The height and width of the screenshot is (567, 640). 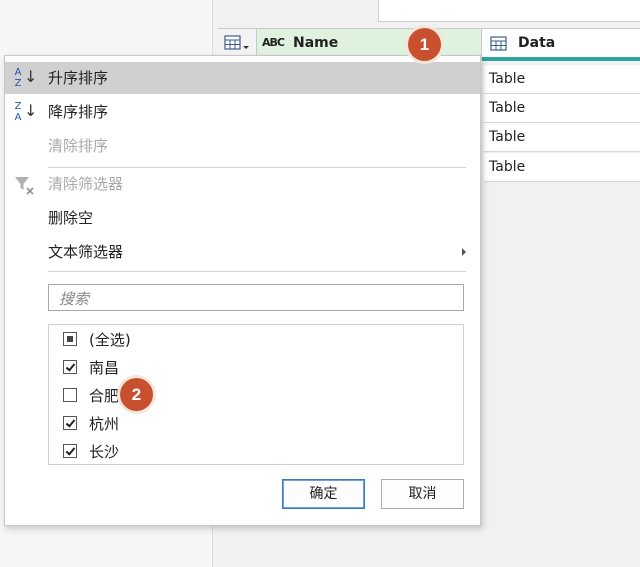 I want to click on list-item-label: 杭州, so click(x=104, y=424).